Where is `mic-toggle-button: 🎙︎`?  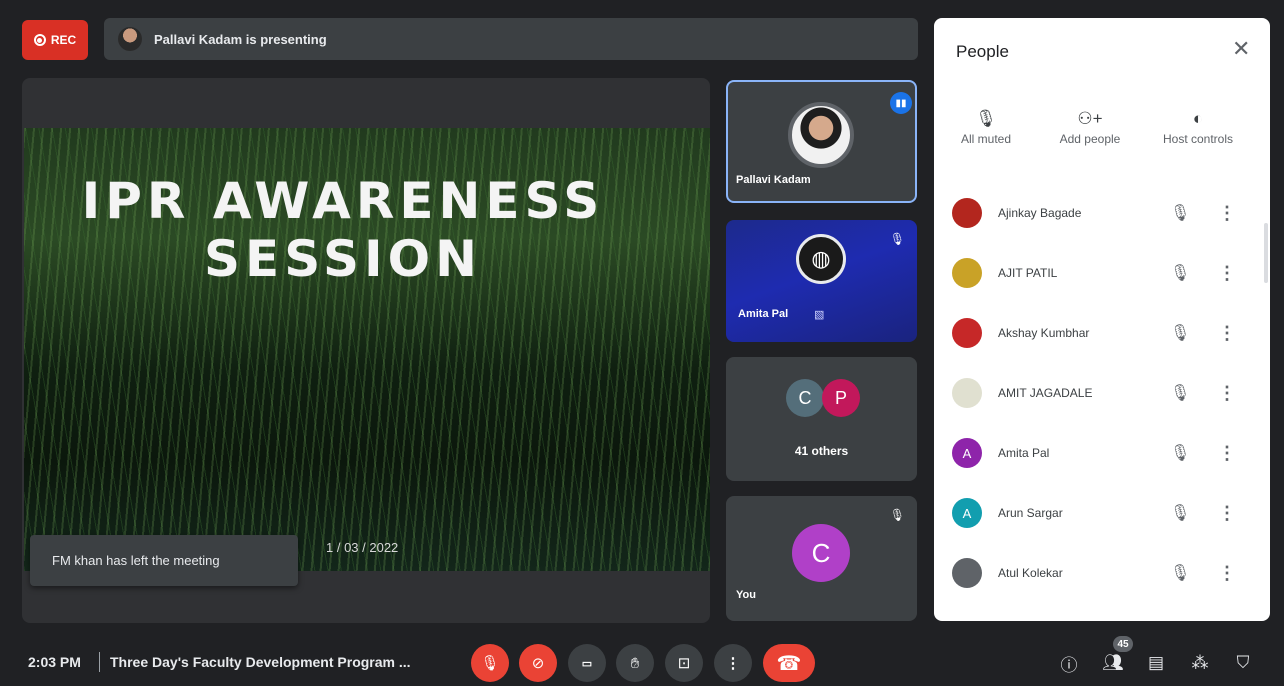
mic-toggle-button: 🎙︎ is located at coordinates (490, 663).